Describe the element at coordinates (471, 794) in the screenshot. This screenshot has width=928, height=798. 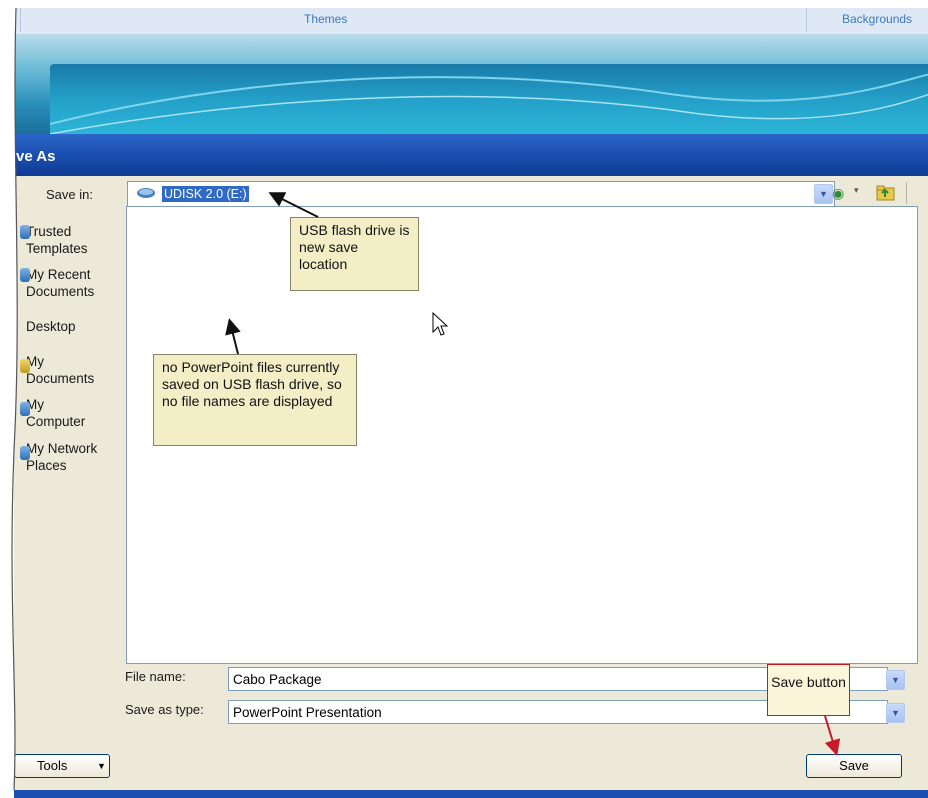
I see `dialog-bottom-edge` at that location.